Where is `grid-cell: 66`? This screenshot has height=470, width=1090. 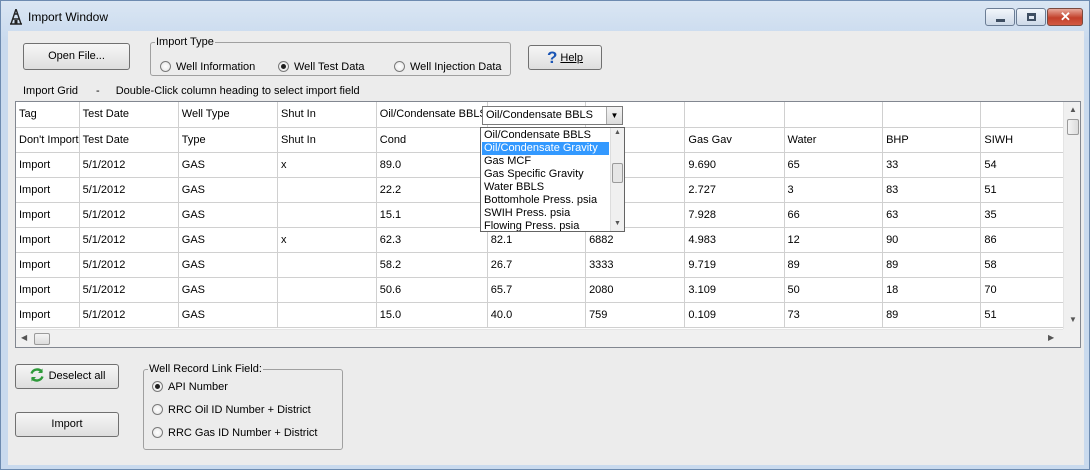 grid-cell: 66 is located at coordinates (834, 215).